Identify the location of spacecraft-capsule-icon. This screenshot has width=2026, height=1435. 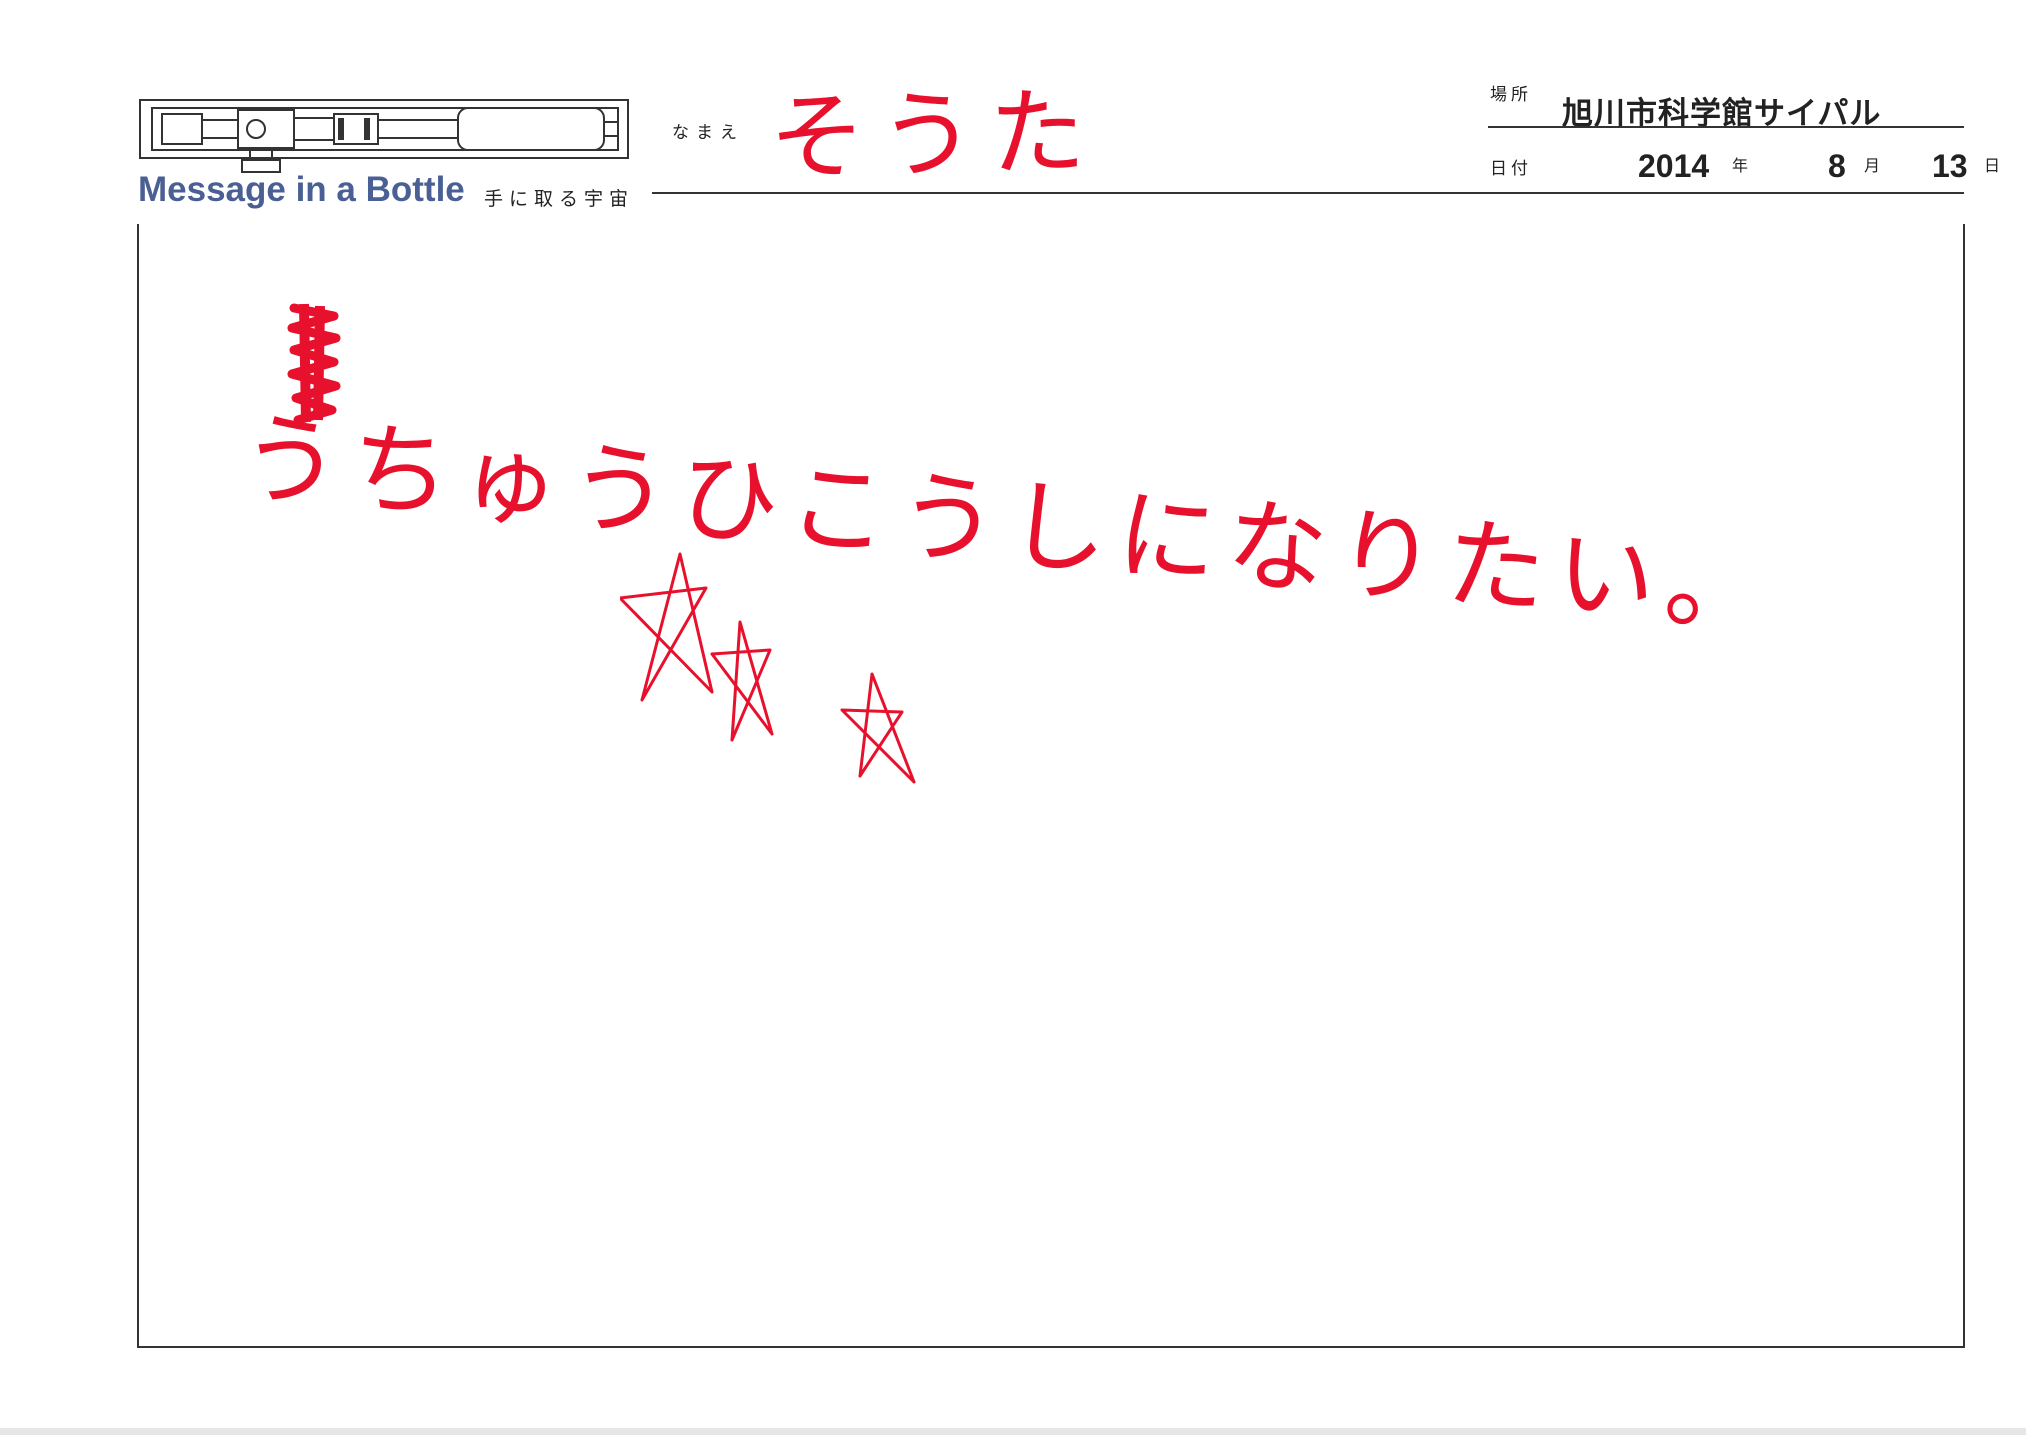
(384, 136).